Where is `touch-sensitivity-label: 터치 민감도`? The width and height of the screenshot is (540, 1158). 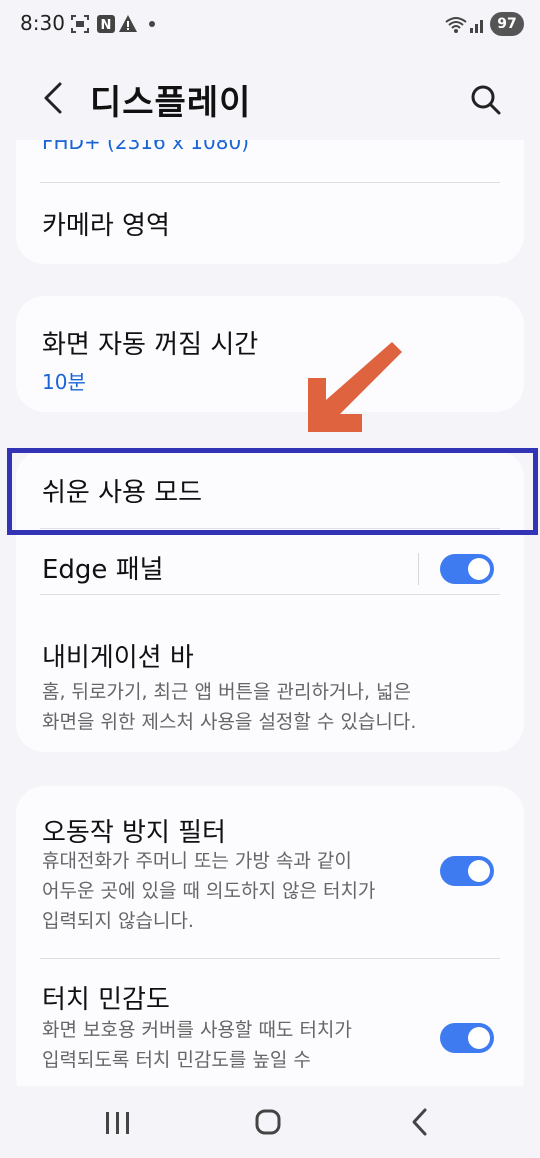
touch-sensitivity-label: 터치 민감도 is located at coordinates (106, 1000).